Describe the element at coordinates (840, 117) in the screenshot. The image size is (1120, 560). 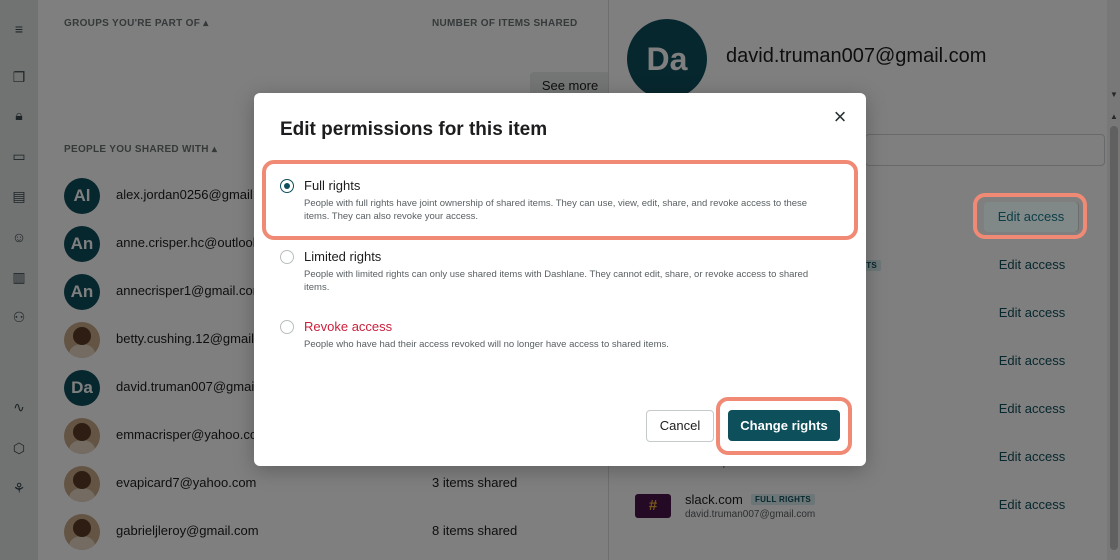
I see `close-icon: ×` at that location.